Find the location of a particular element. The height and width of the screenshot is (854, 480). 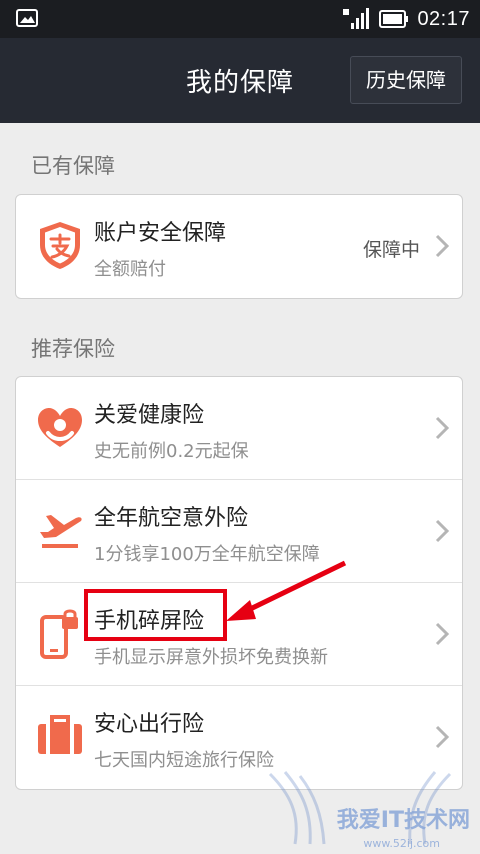

heart-care-icon is located at coordinates (60, 427).